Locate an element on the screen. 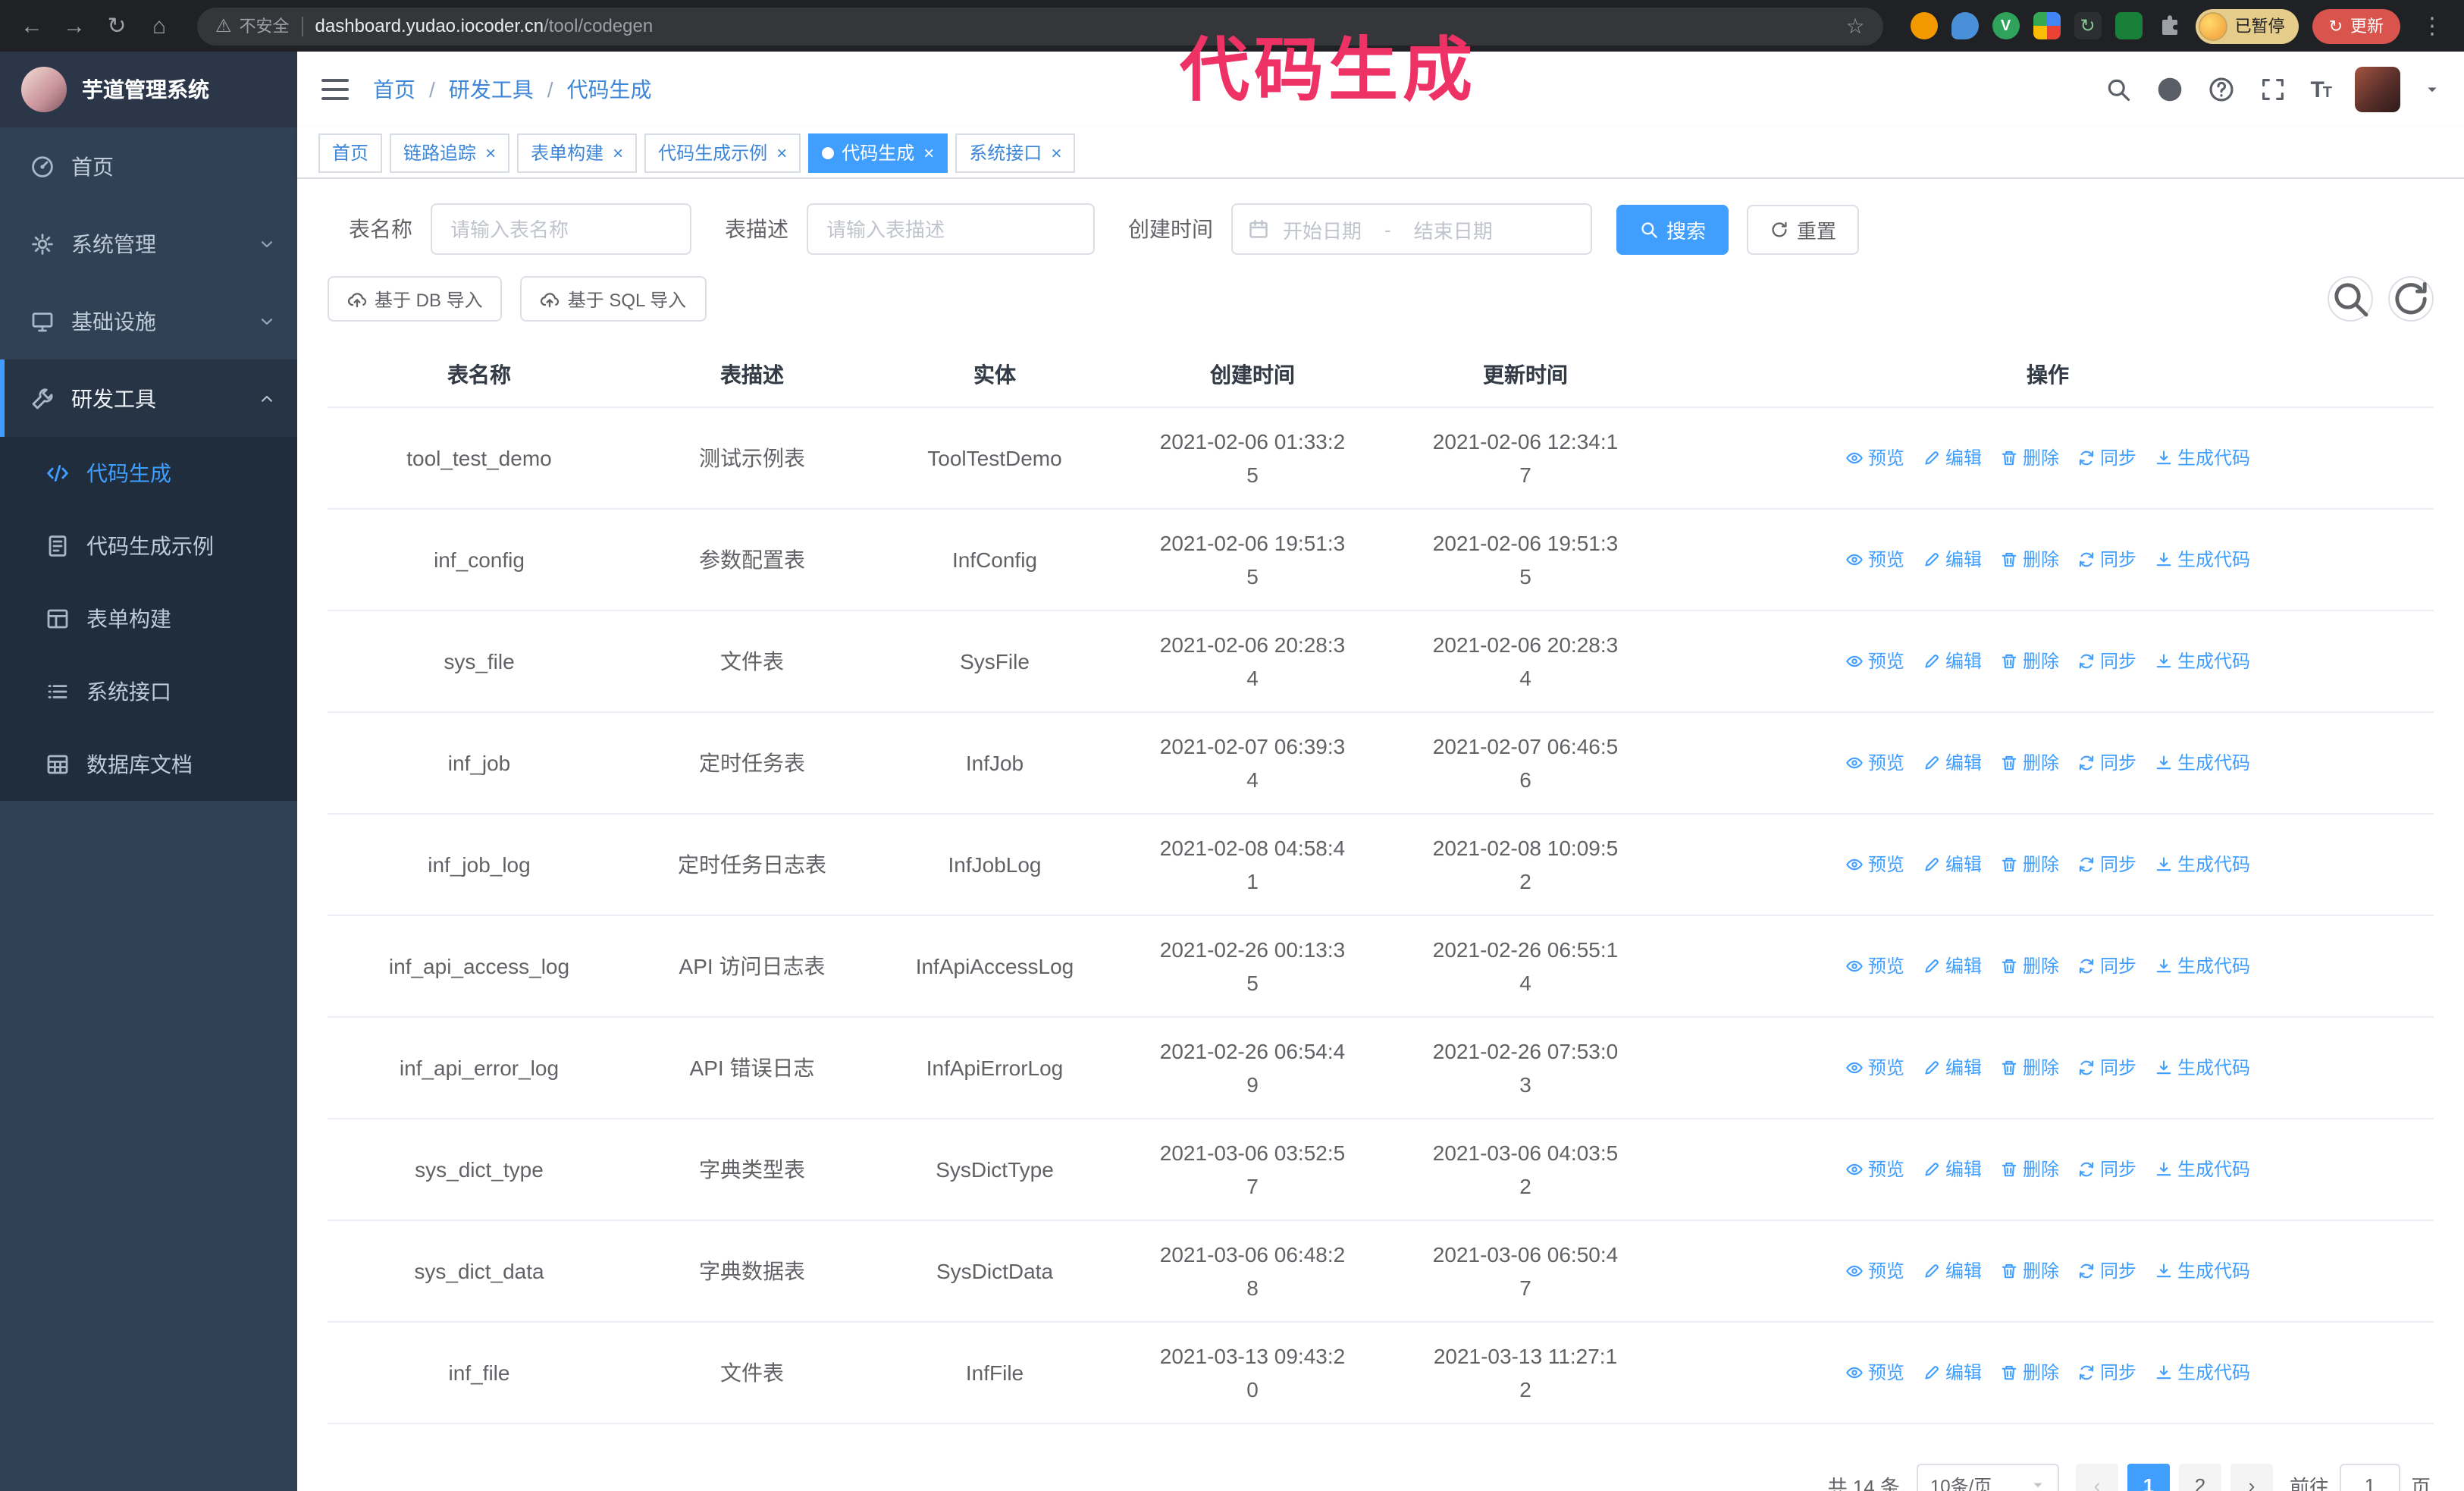 The width and height of the screenshot is (2464, 1491). extension-lighthouse-icon is located at coordinates (1924, 25).